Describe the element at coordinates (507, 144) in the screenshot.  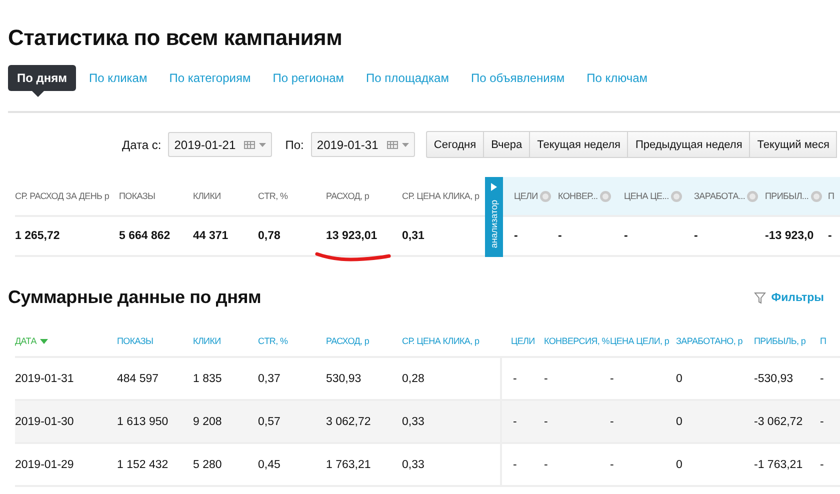
I see `period-button: Вчера` at that location.